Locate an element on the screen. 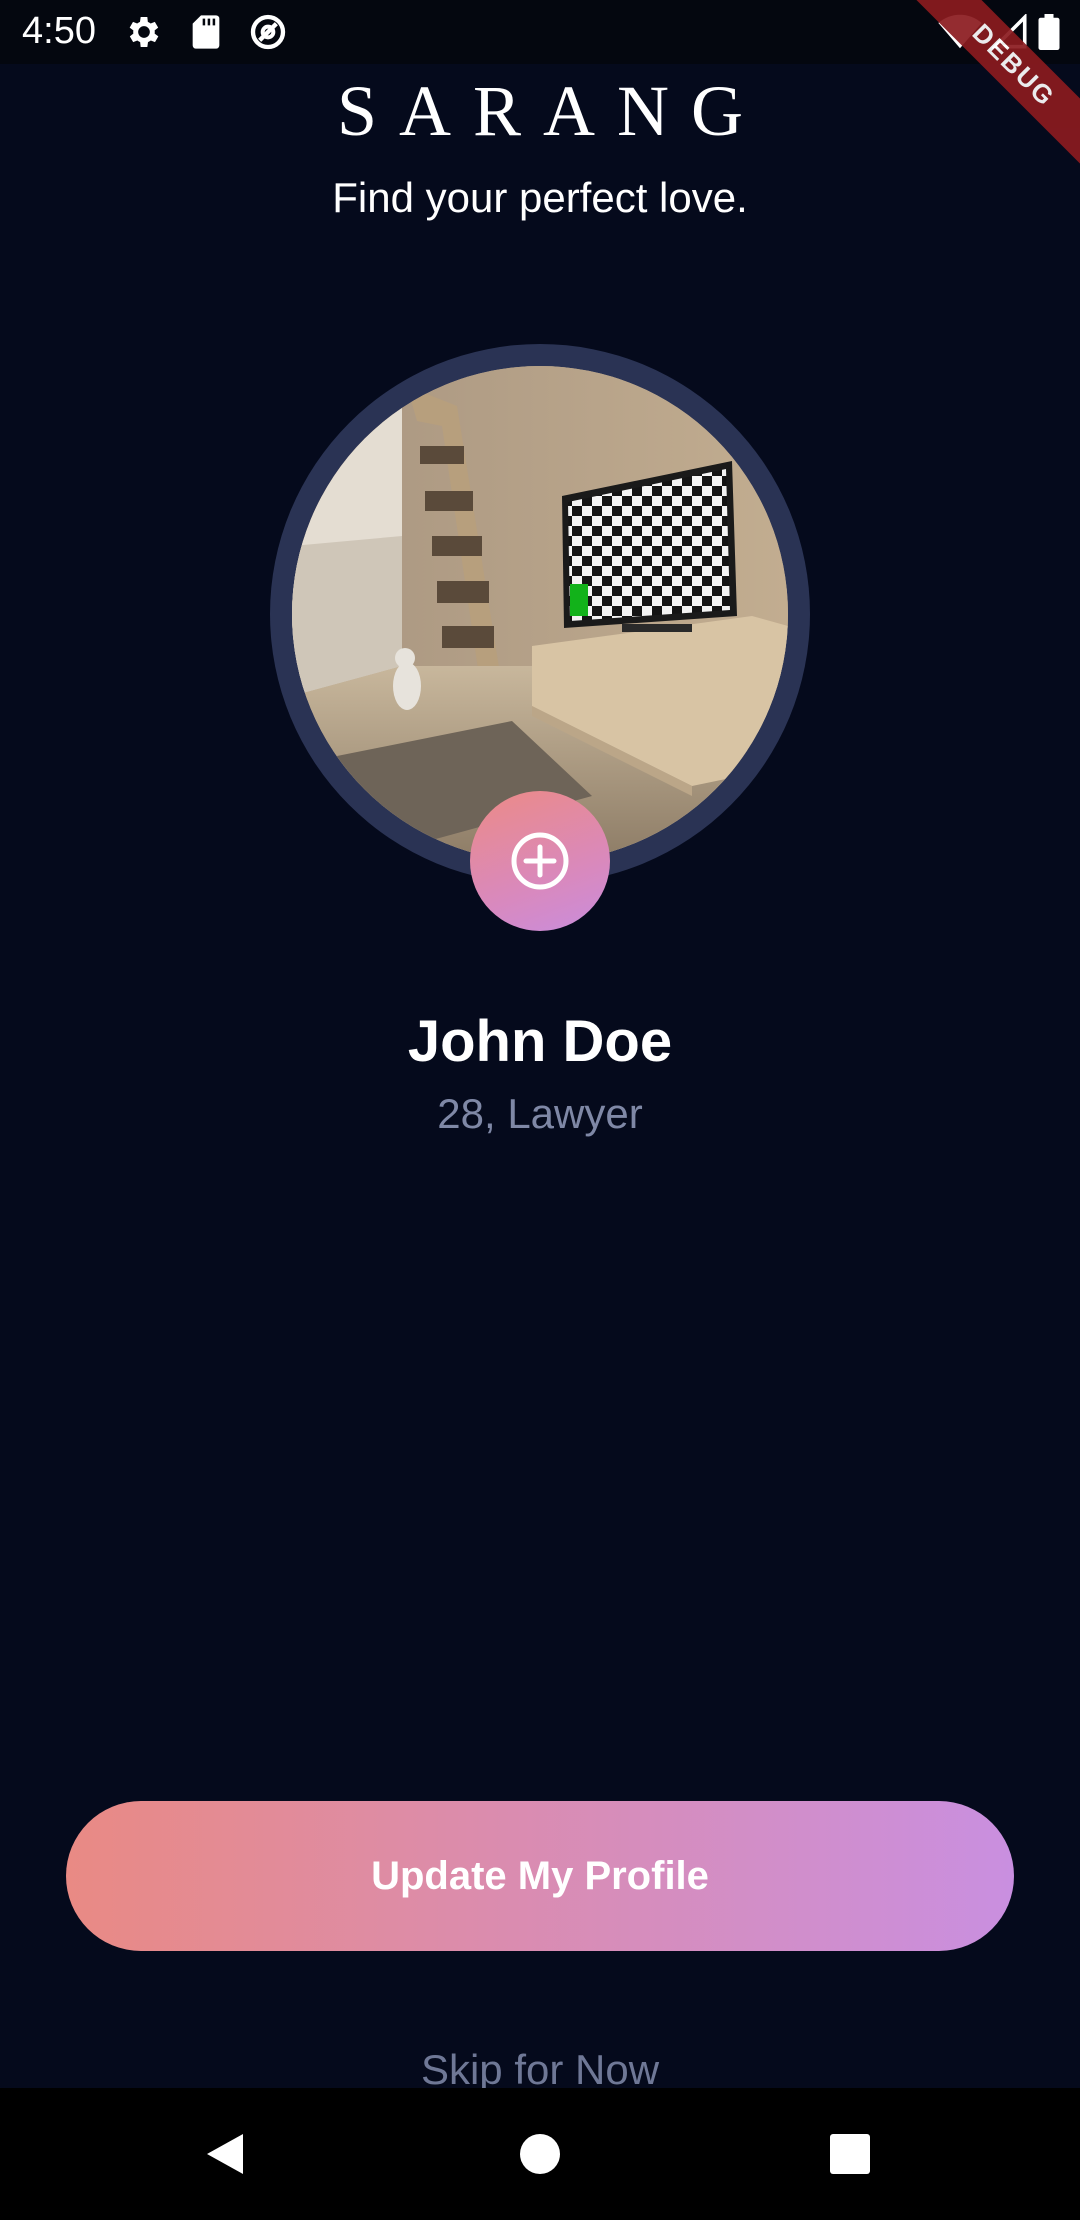 This screenshot has width=1080, height=2220. nav-back-button is located at coordinates (225, 2154).